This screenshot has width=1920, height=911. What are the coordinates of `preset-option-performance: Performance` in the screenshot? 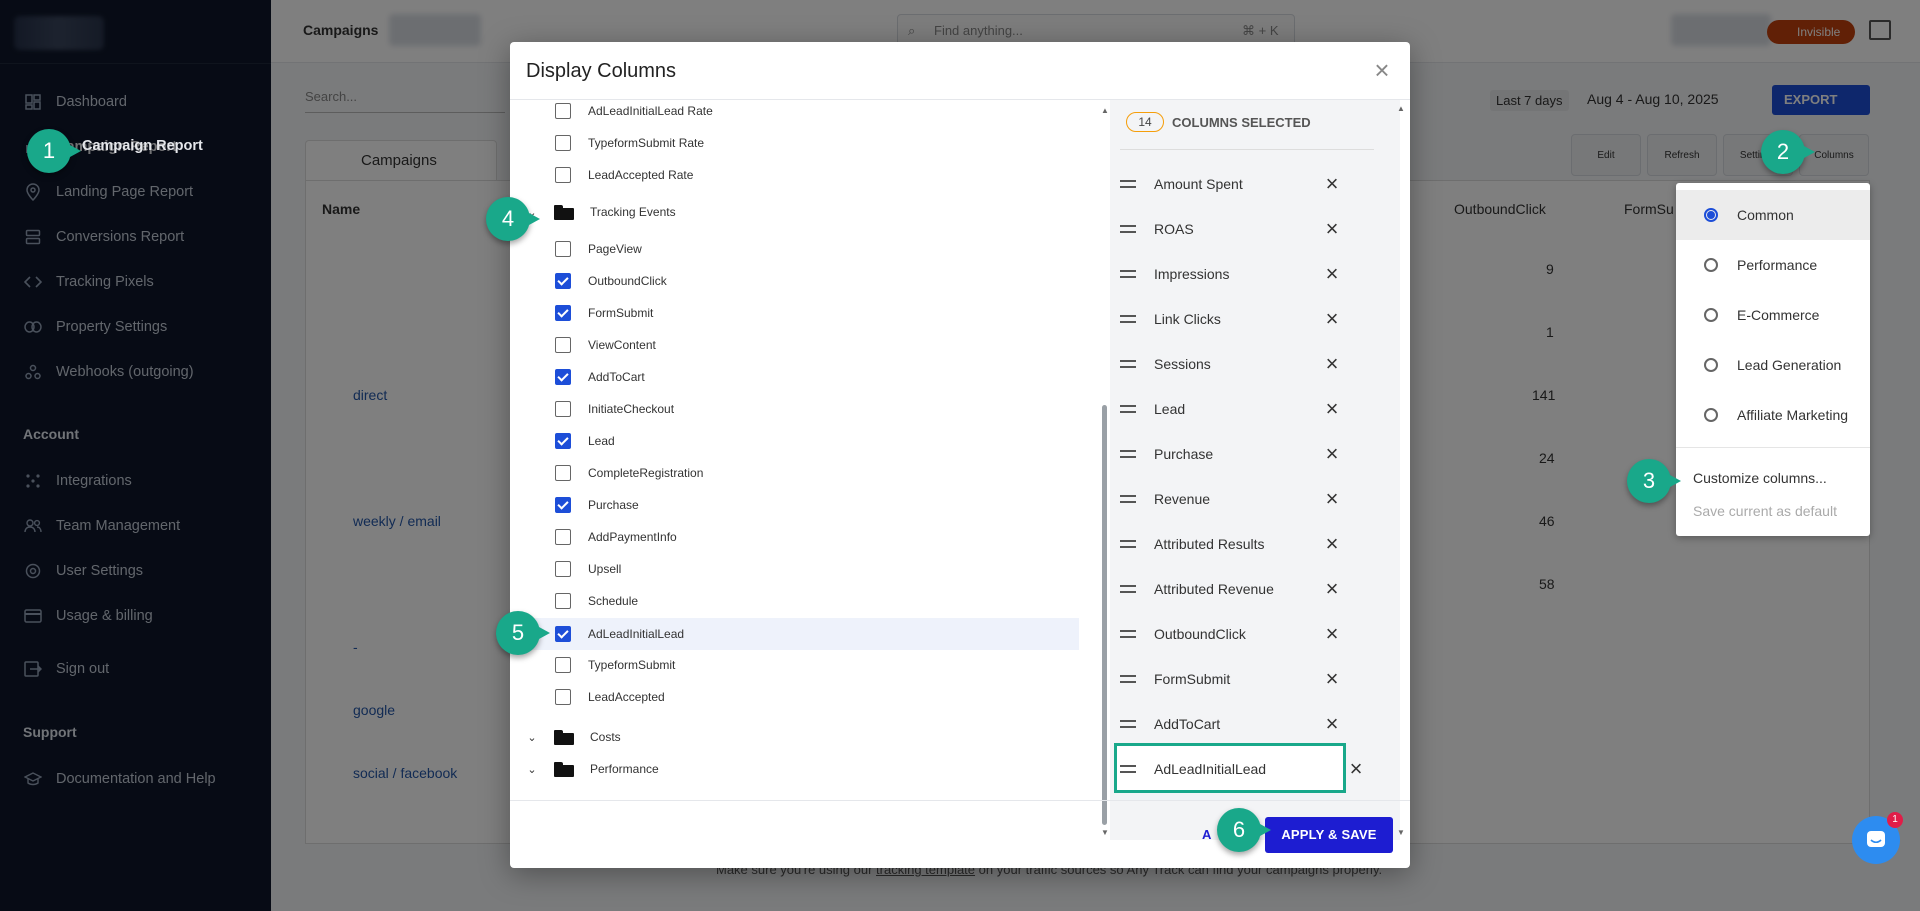 It's located at (1773, 265).